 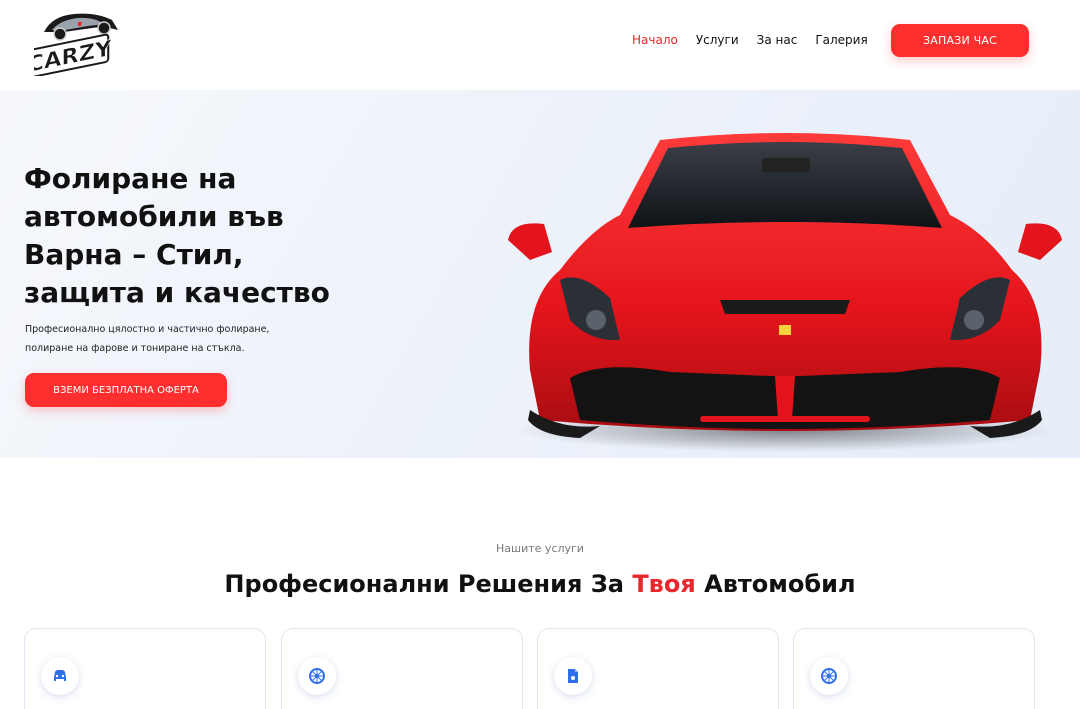 I want to click on car-wrap-icon, so click(x=60, y=676).